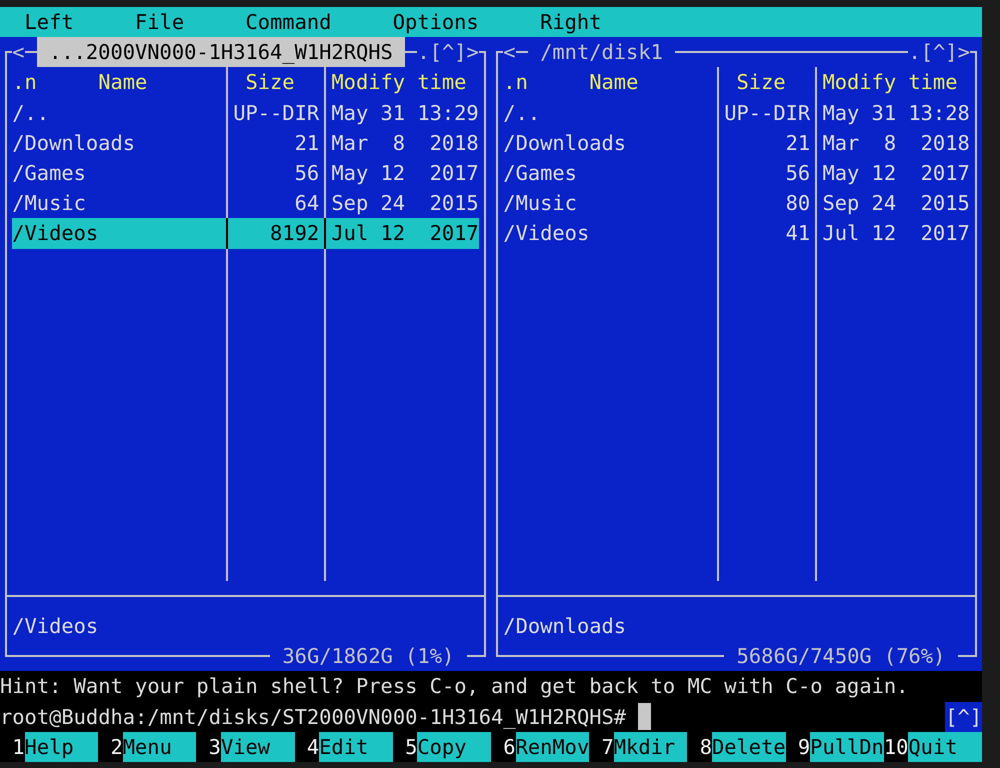  Describe the element at coordinates (288, 22) in the screenshot. I see `menu-item: Command` at that location.